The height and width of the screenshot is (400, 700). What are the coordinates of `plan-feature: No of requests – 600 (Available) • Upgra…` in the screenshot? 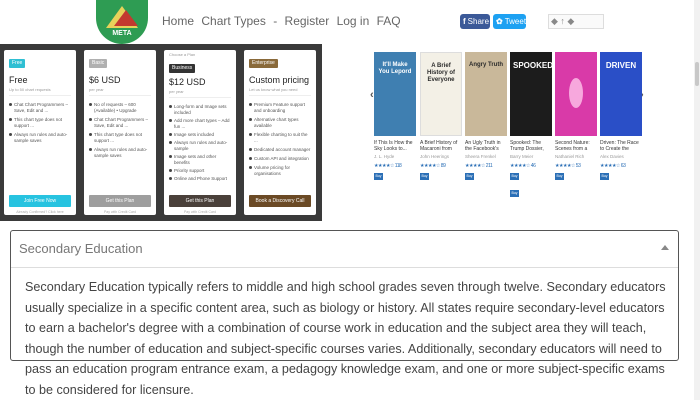 It's located at (120, 108).